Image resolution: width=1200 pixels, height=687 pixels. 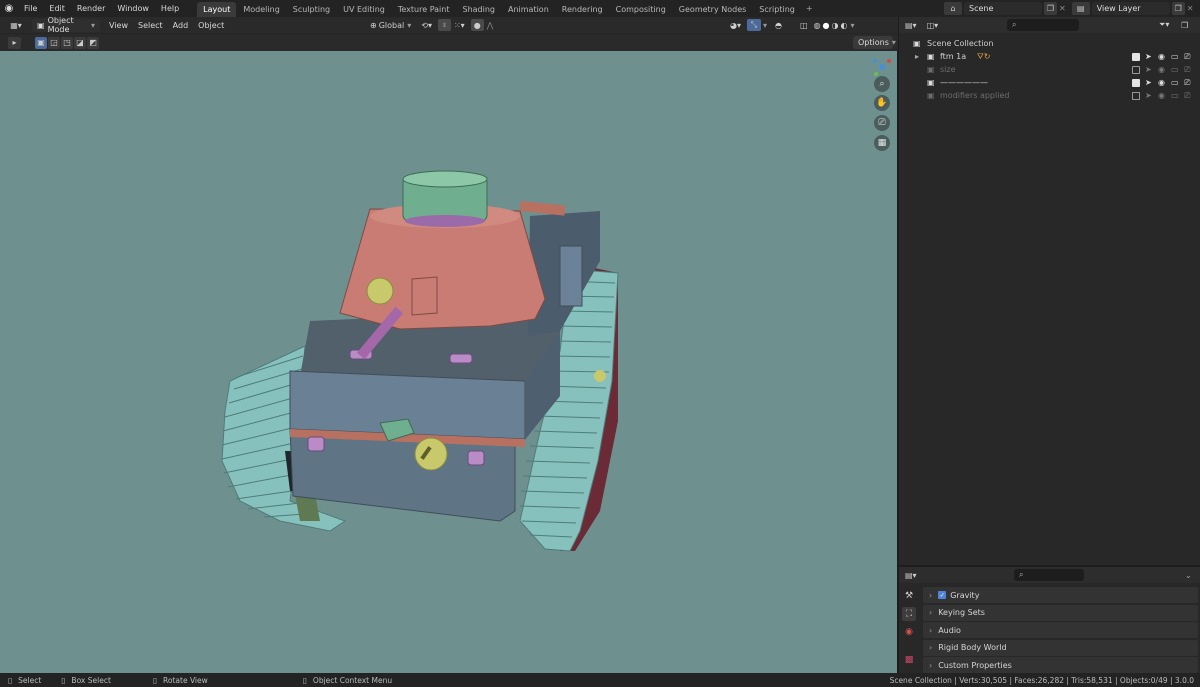 What do you see at coordinates (582, 9) in the screenshot?
I see `tab-rendering: Rendering` at bounding box center [582, 9].